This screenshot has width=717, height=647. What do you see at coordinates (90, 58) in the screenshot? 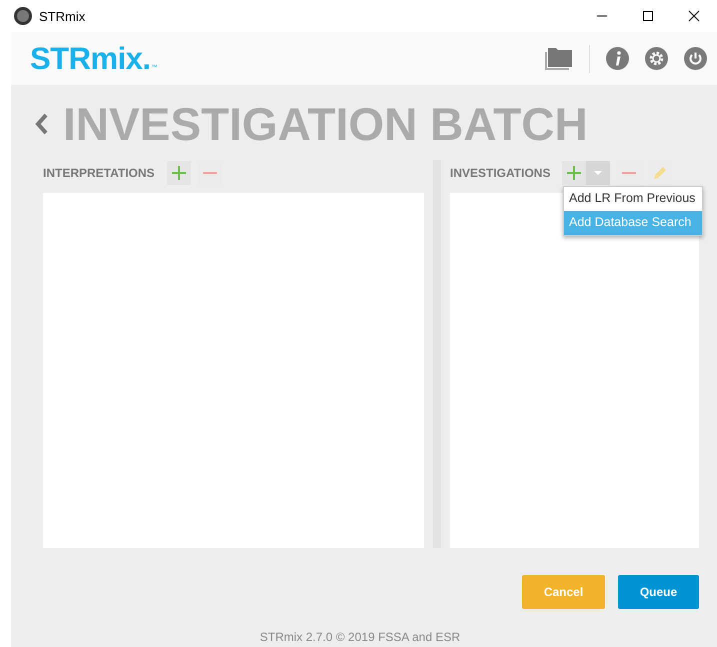
I see `brand-logo: STRmix.` at bounding box center [90, 58].